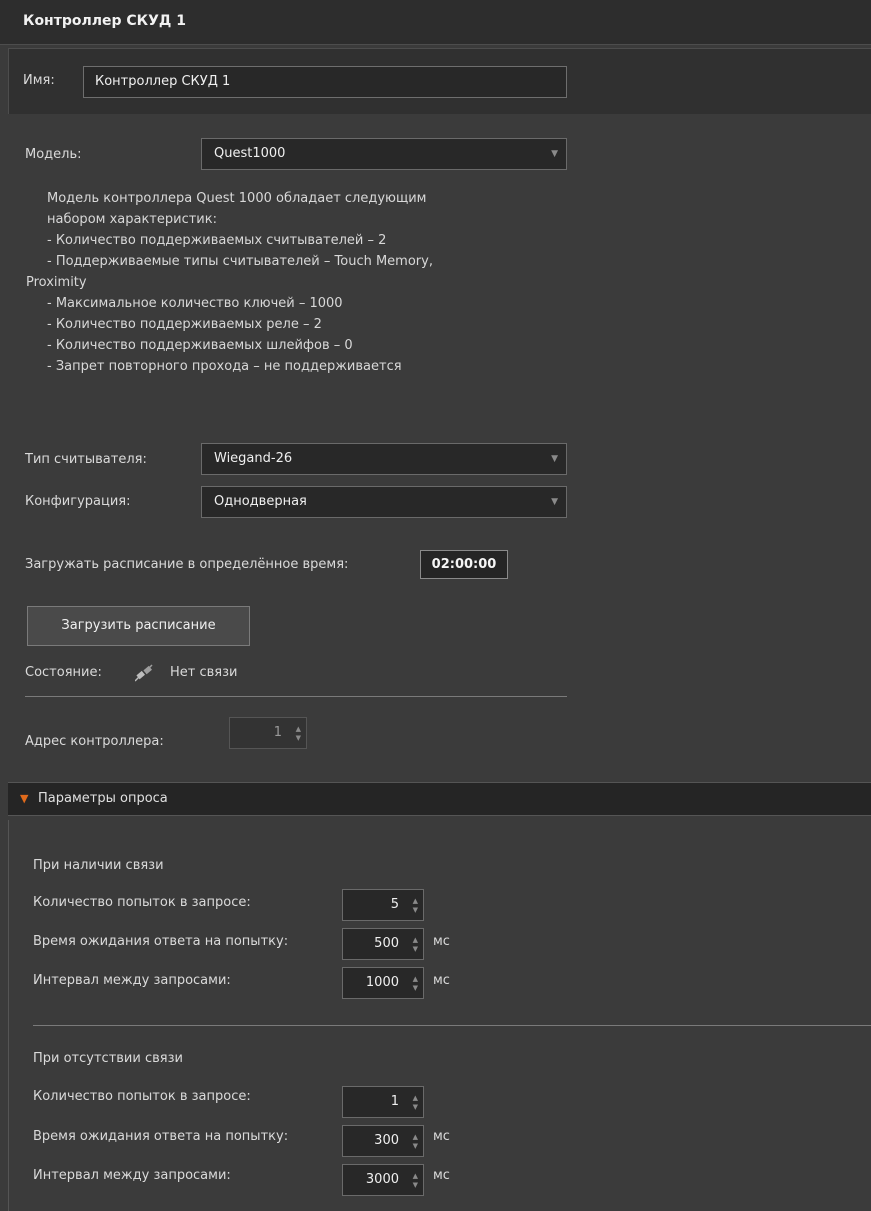 Image resolution: width=871 pixels, height=1211 pixels. Describe the element at coordinates (384, 154) in the screenshot. I see `model-select: Quest1000 ▼` at that location.